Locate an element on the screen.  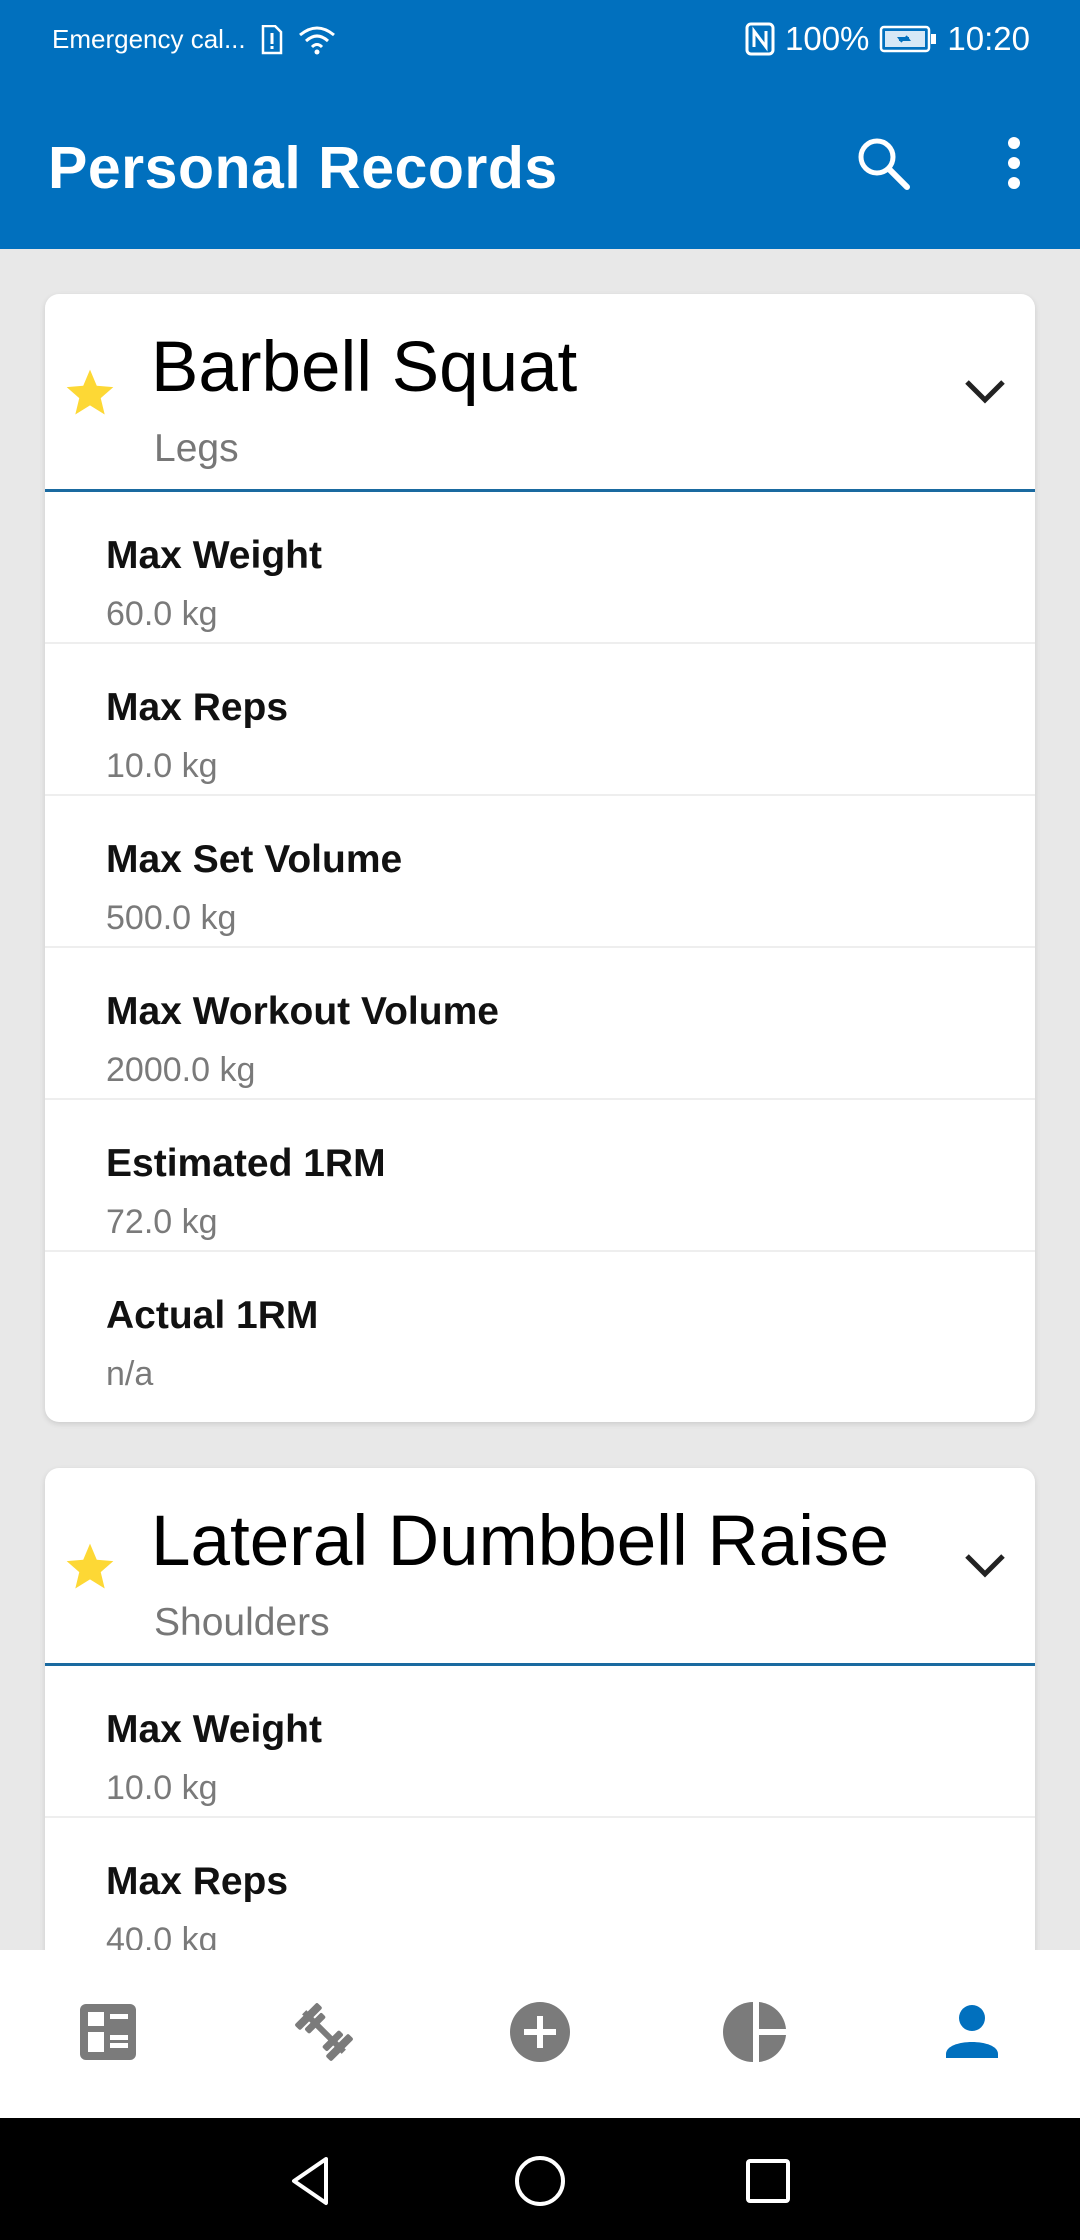
record-row: Actual 1RM n/a is located at coordinates (540, 1327).